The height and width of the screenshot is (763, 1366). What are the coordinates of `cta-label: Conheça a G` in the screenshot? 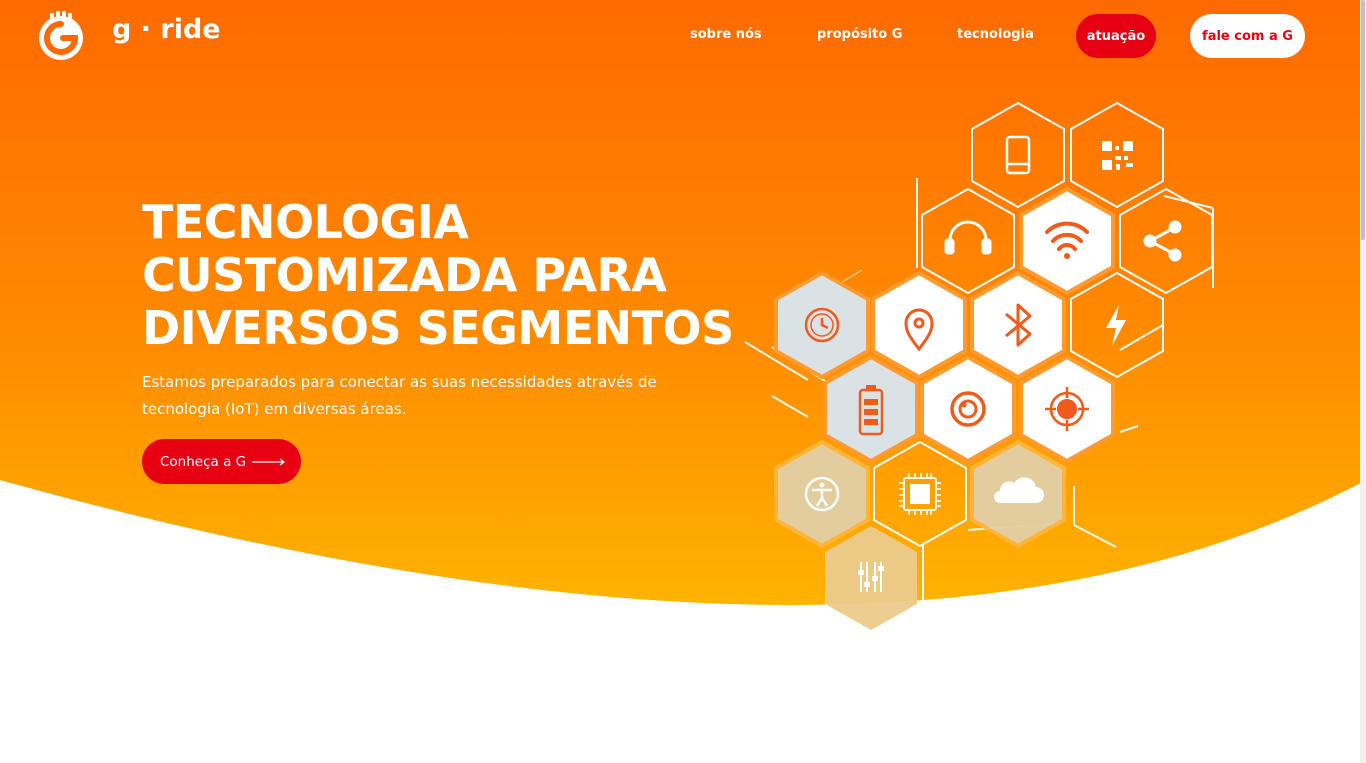 It's located at (203, 461).